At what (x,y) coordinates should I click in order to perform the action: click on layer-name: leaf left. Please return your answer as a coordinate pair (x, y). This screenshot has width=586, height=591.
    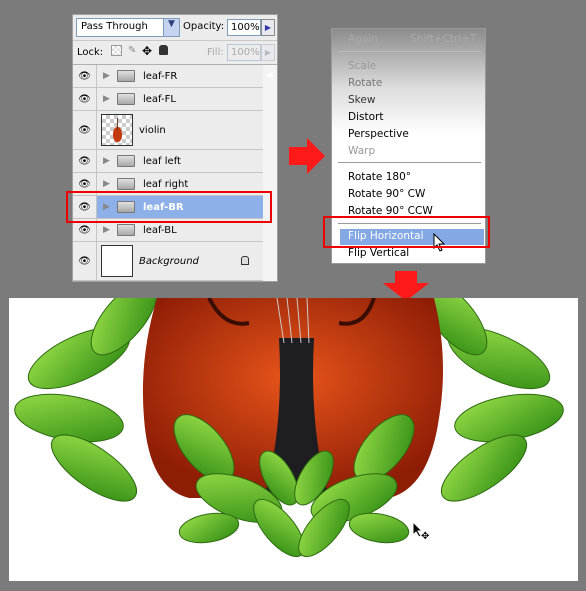
    Looking at the image, I should click on (162, 161).